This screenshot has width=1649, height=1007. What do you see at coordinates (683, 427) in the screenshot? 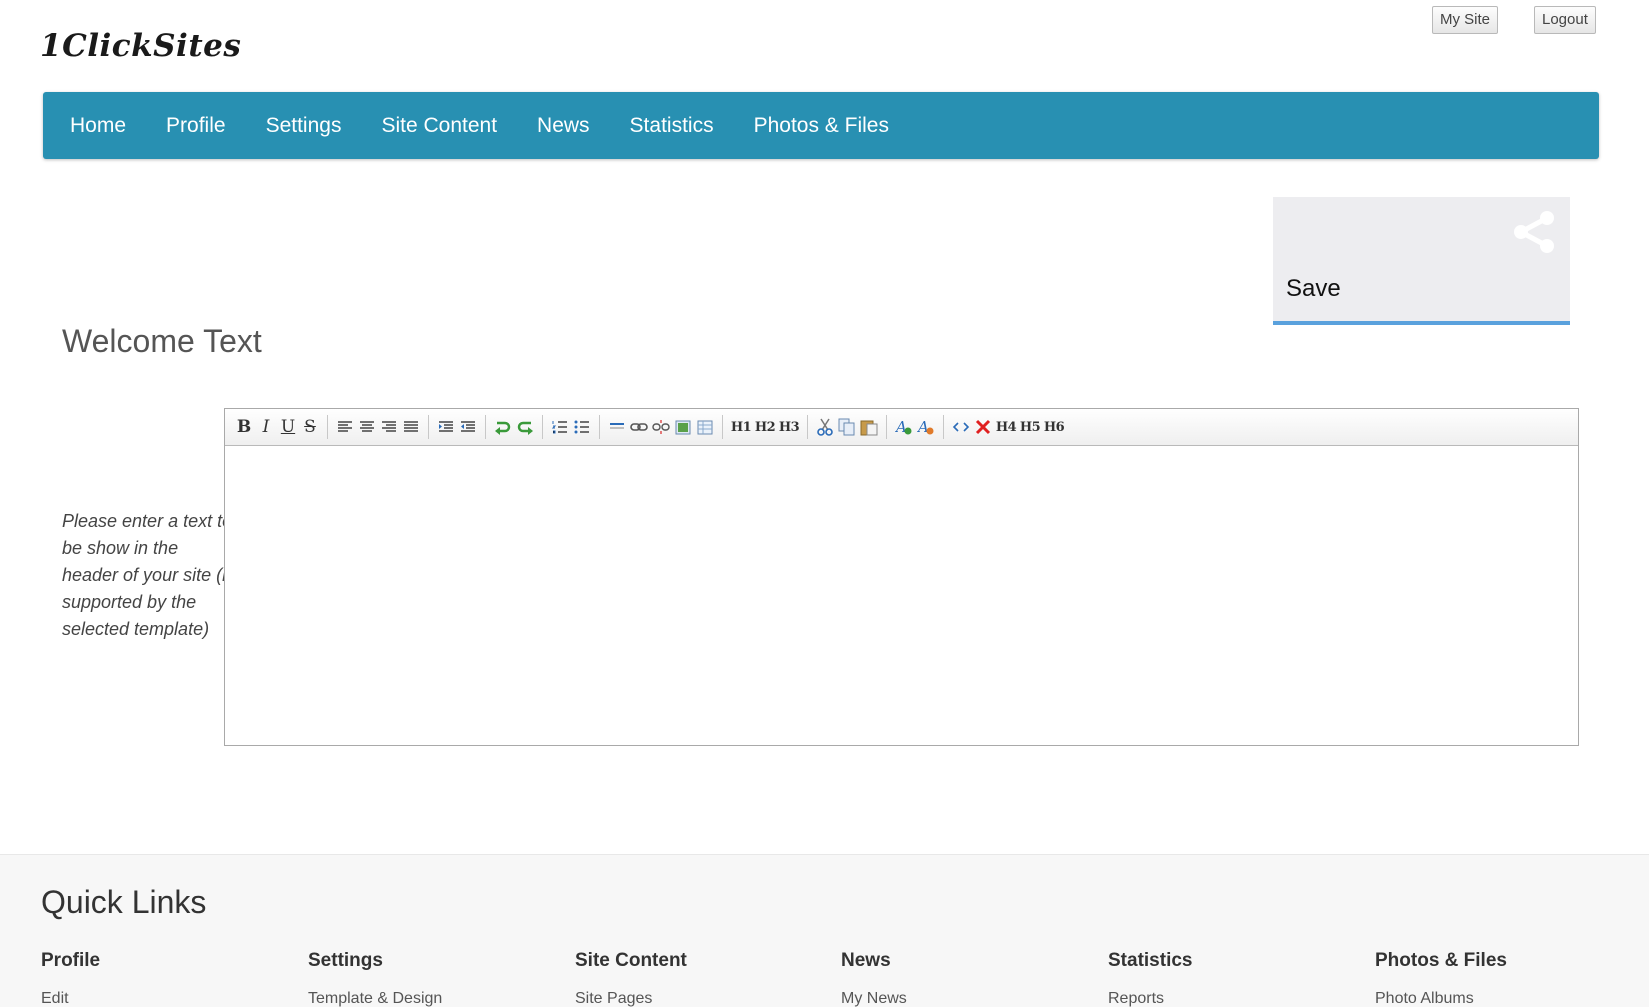
I see `image-icon` at bounding box center [683, 427].